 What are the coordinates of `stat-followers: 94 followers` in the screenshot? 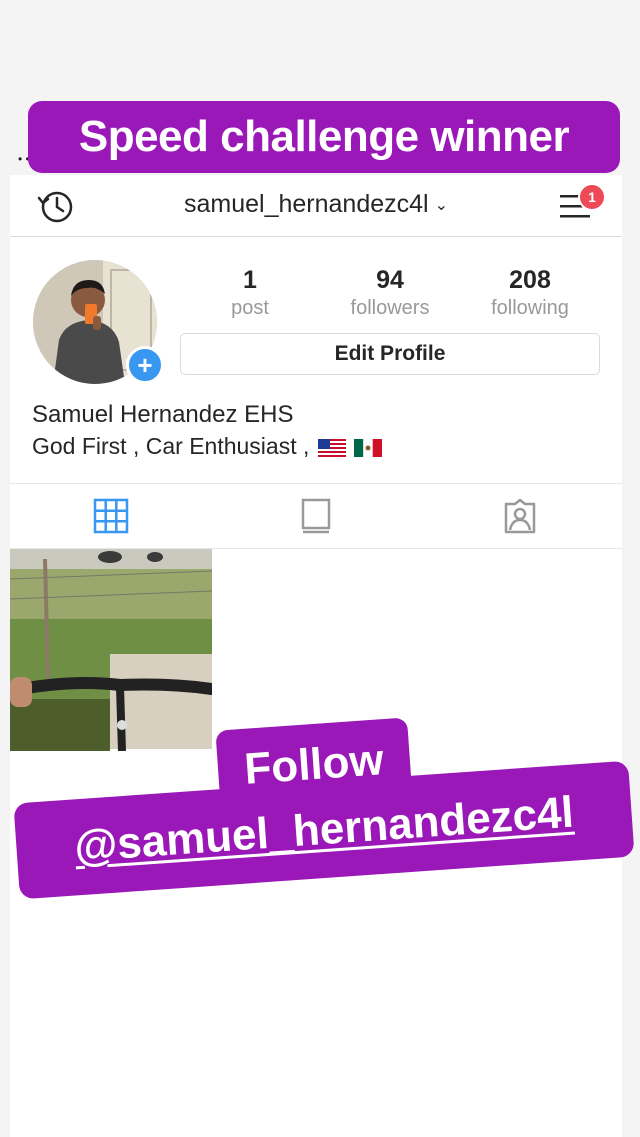 It's located at (390, 293).